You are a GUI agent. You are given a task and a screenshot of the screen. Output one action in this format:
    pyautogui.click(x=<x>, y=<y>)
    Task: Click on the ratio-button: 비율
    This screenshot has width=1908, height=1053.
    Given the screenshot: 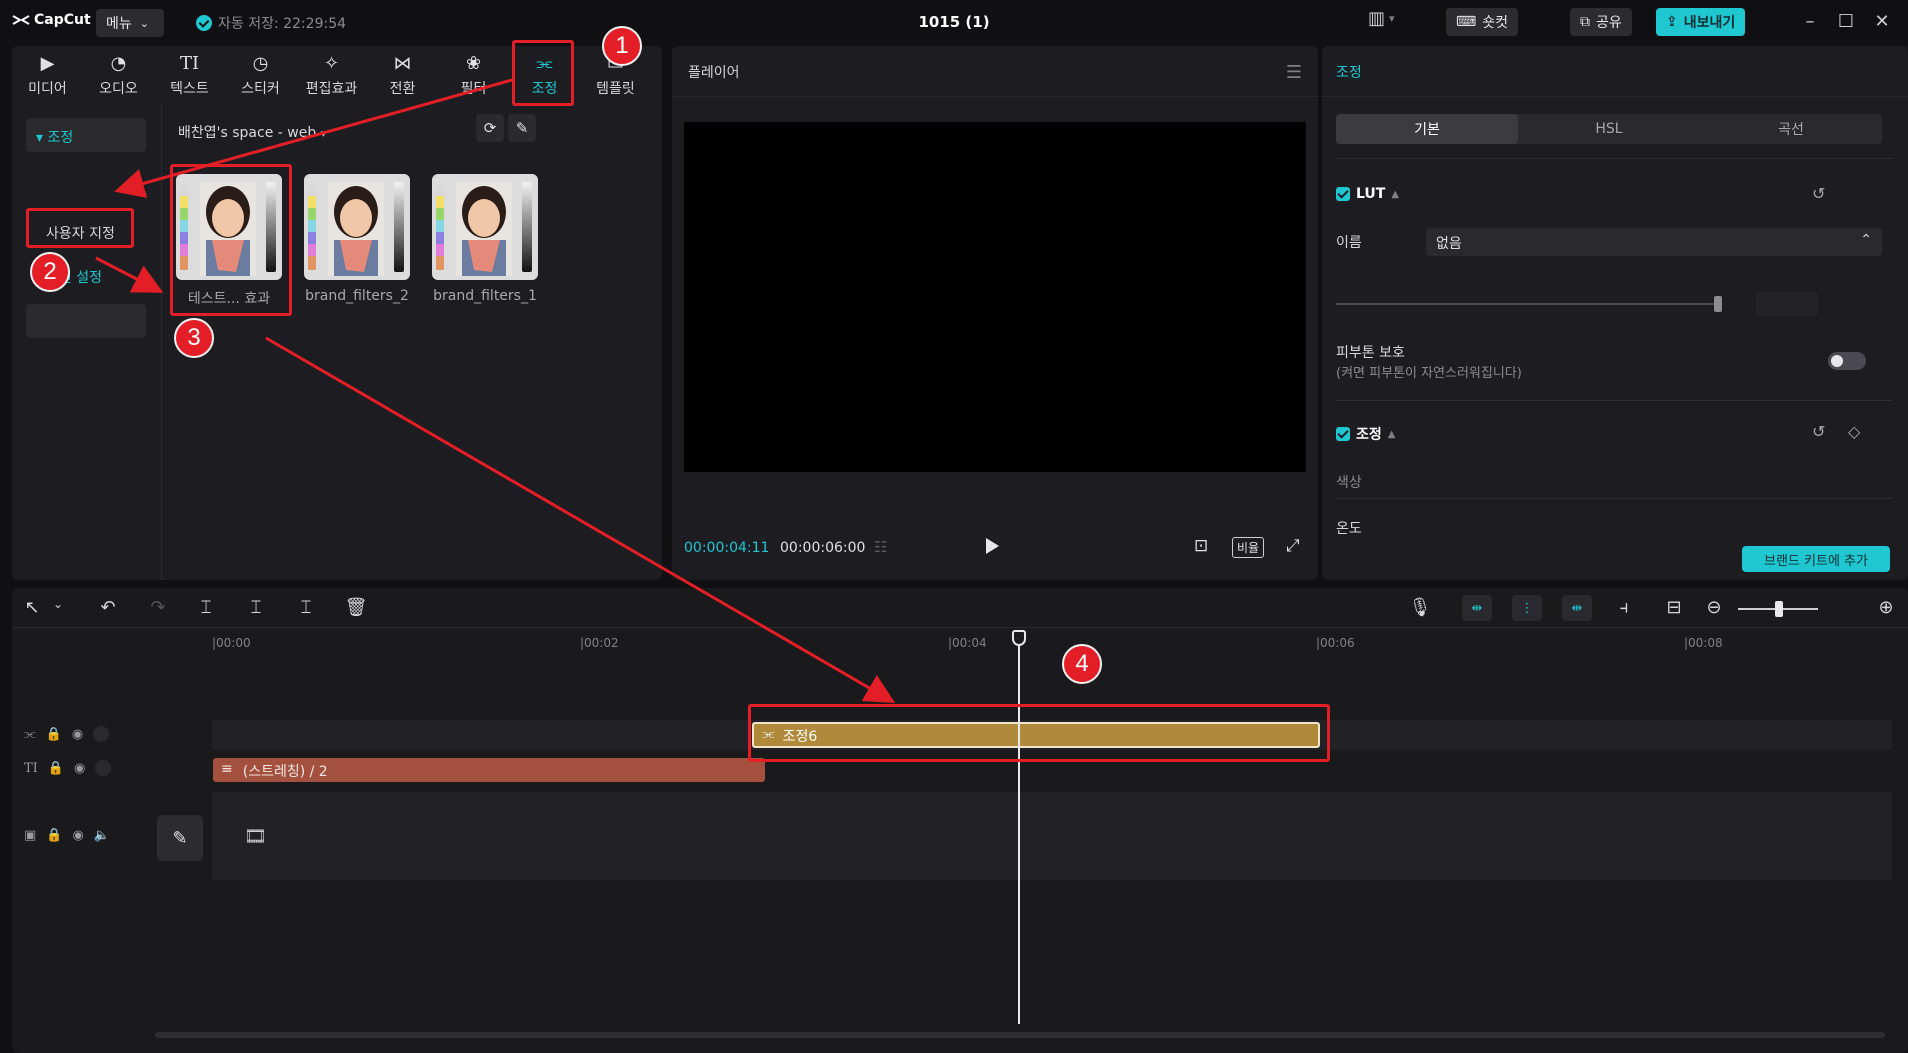 What is the action you would take?
    pyautogui.click(x=1248, y=547)
    